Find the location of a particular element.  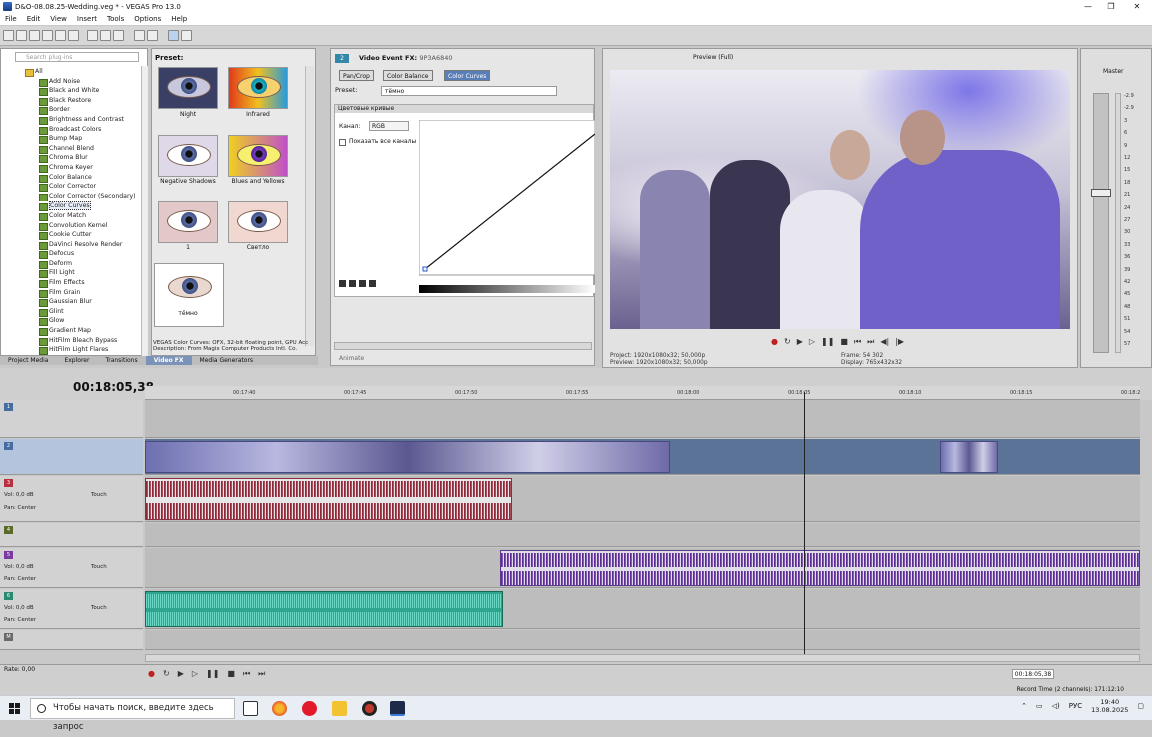

master-fader-handle is located at coordinates (1101, 193).